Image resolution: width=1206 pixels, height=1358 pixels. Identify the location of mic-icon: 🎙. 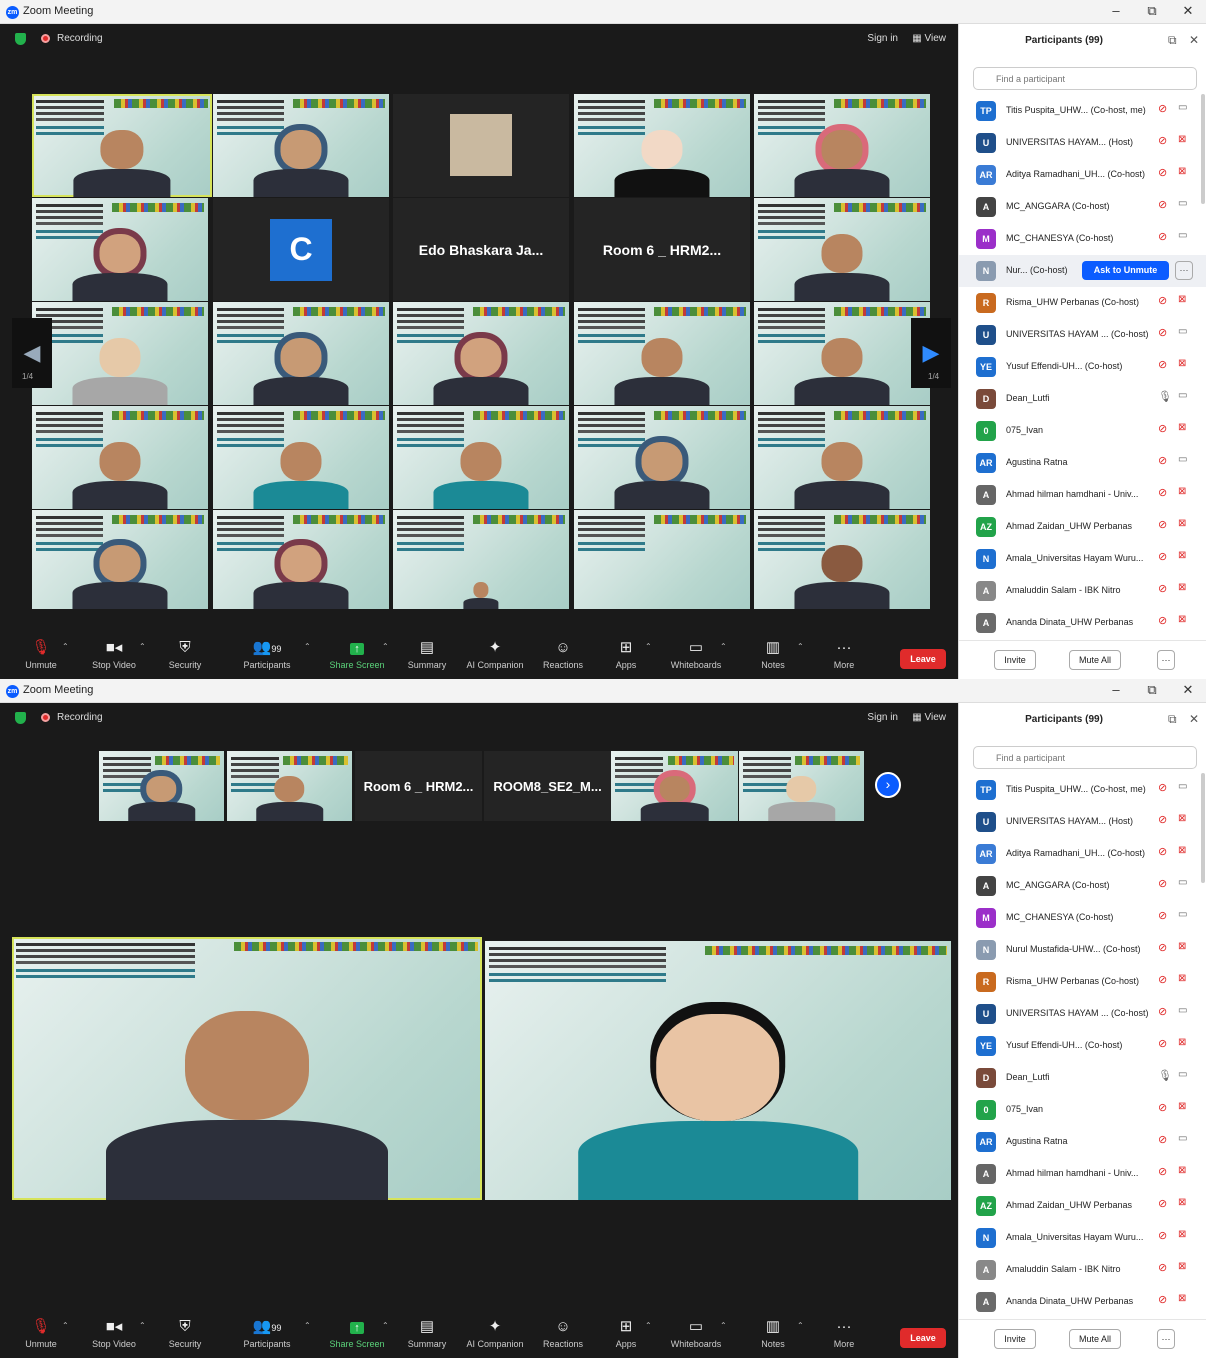
(1165, 1075).